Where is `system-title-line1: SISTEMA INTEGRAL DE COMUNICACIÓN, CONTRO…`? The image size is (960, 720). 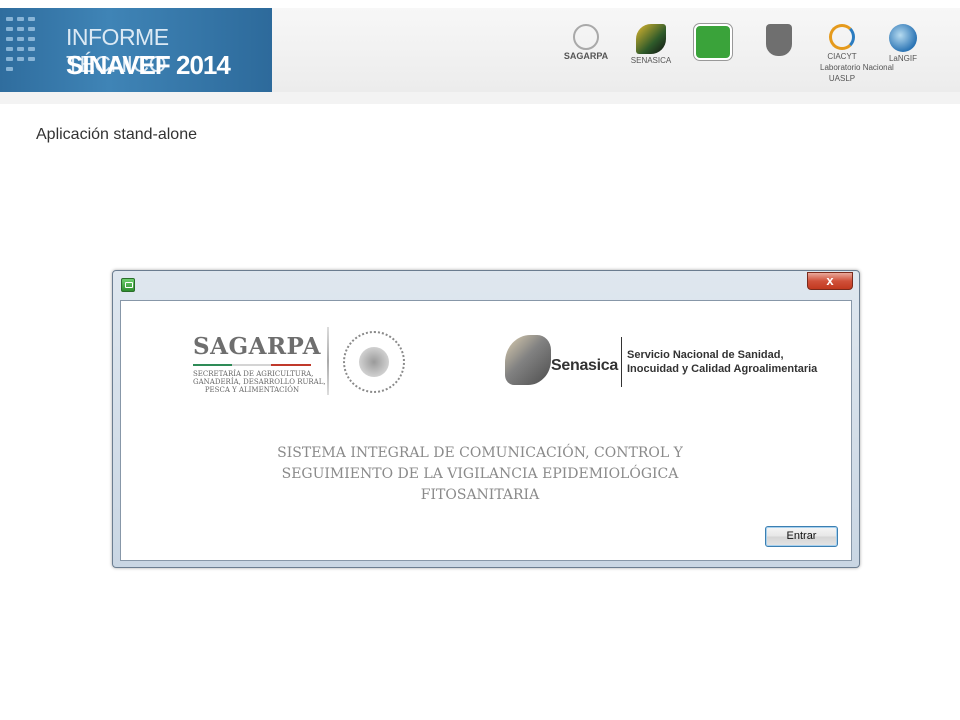
system-title-line1: SISTEMA INTEGRAL DE COMUNICACIÓN, CONTRO… is located at coordinates (480, 453).